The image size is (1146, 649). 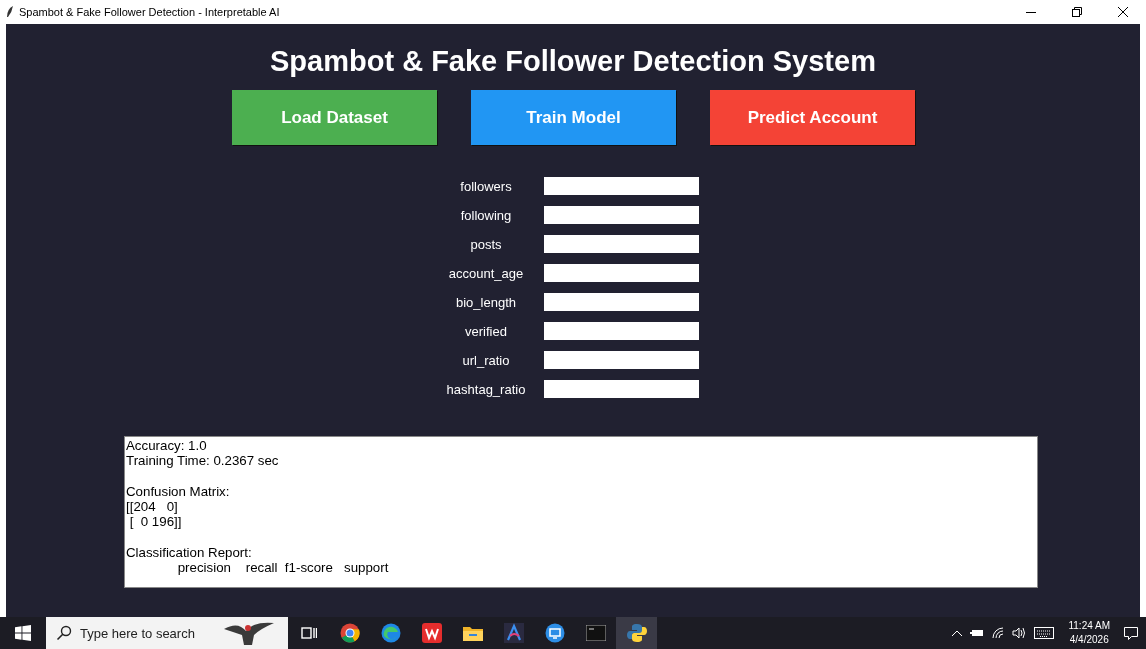 I want to click on windows-logo-icon, so click(x=23, y=633).